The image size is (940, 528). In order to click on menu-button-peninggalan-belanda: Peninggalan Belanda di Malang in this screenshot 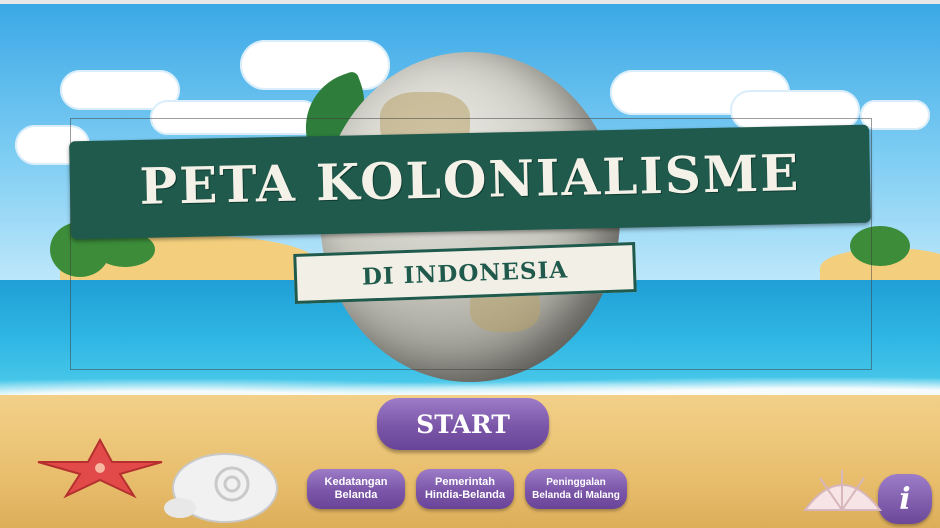, I will do `click(576, 489)`.